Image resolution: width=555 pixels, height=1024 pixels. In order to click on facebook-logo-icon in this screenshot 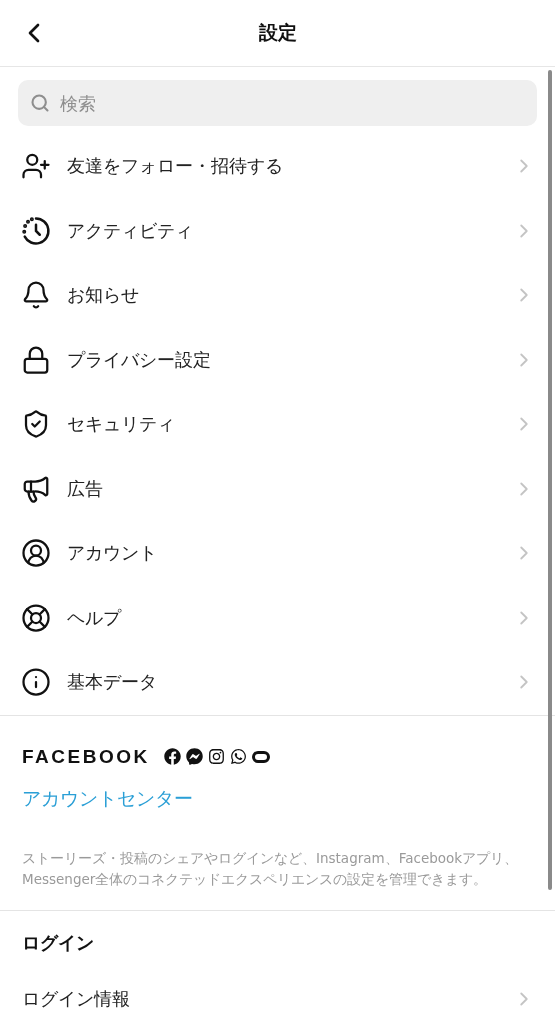, I will do `click(172, 756)`.